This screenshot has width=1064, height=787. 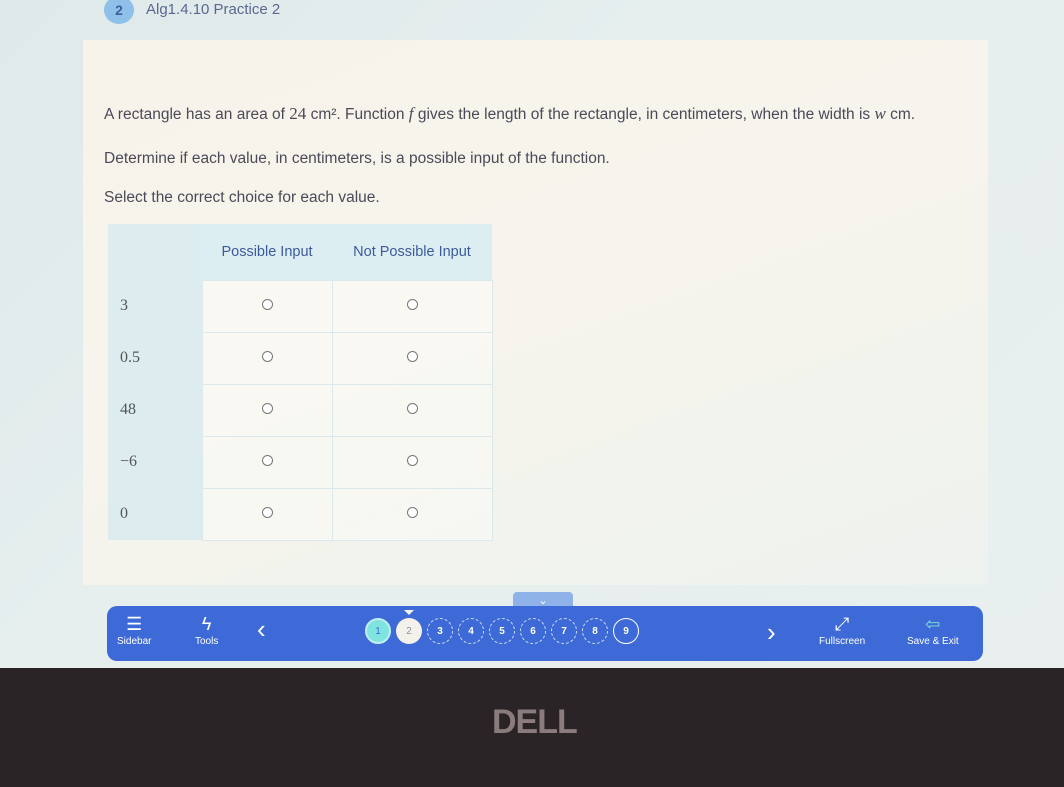 What do you see at coordinates (626, 631) in the screenshot?
I see `page-button-9: 9` at bounding box center [626, 631].